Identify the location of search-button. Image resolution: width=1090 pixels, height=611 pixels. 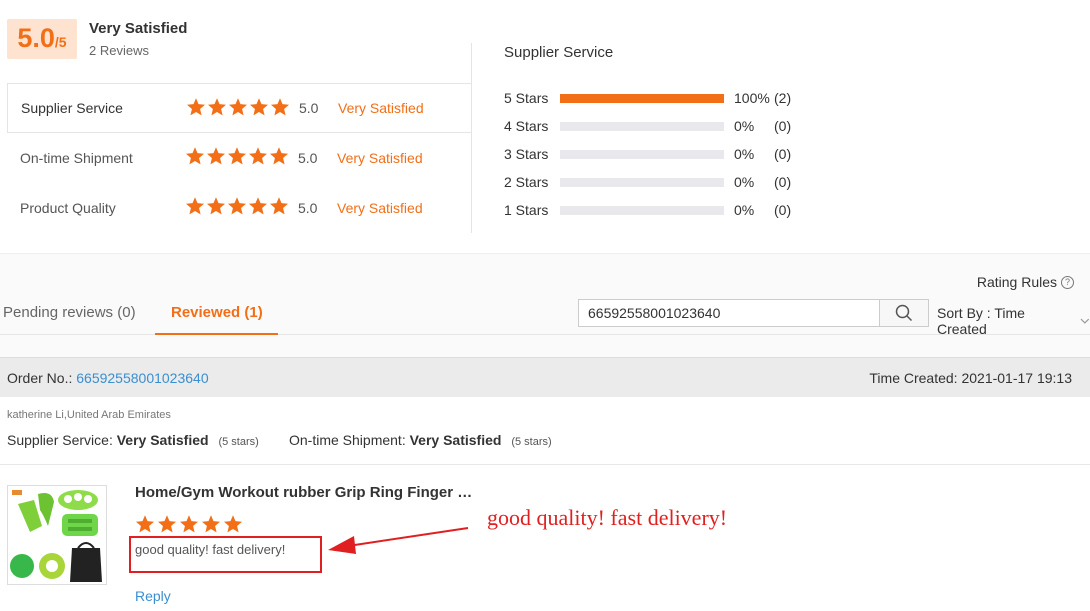
(903, 313).